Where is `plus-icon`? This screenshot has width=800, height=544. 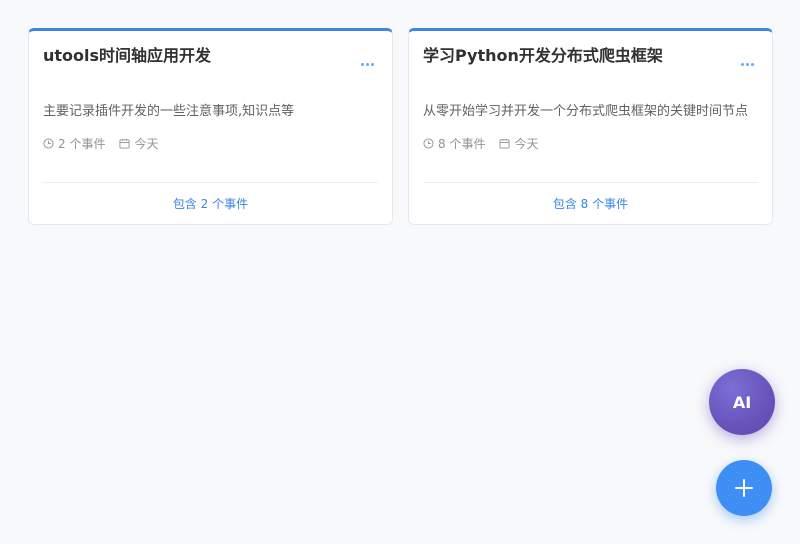 plus-icon is located at coordinates (744, 488).